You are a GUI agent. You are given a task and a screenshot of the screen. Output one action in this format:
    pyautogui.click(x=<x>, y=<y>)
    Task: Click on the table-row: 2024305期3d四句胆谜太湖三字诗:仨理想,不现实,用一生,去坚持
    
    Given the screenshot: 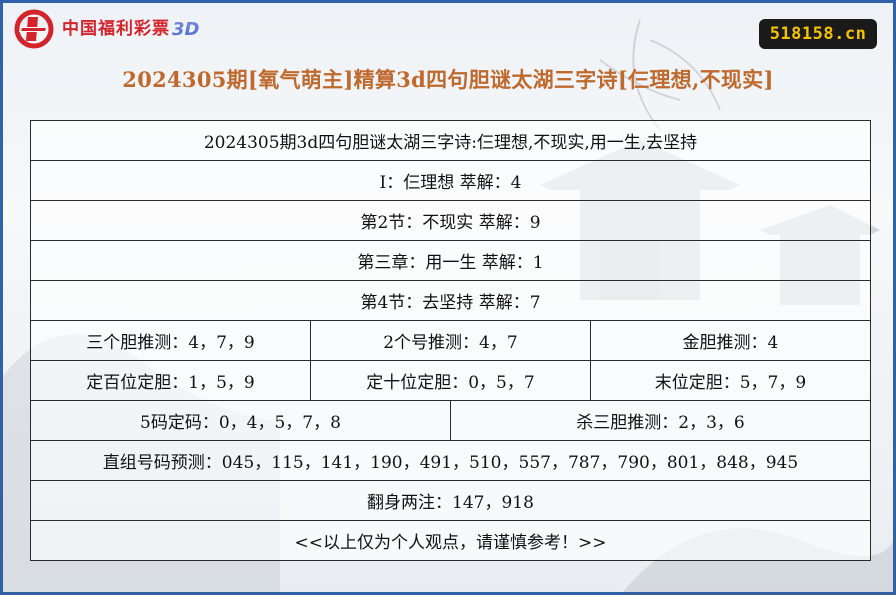 What is the action you would take?
    pyautogui.click(x=450, y=140)
    